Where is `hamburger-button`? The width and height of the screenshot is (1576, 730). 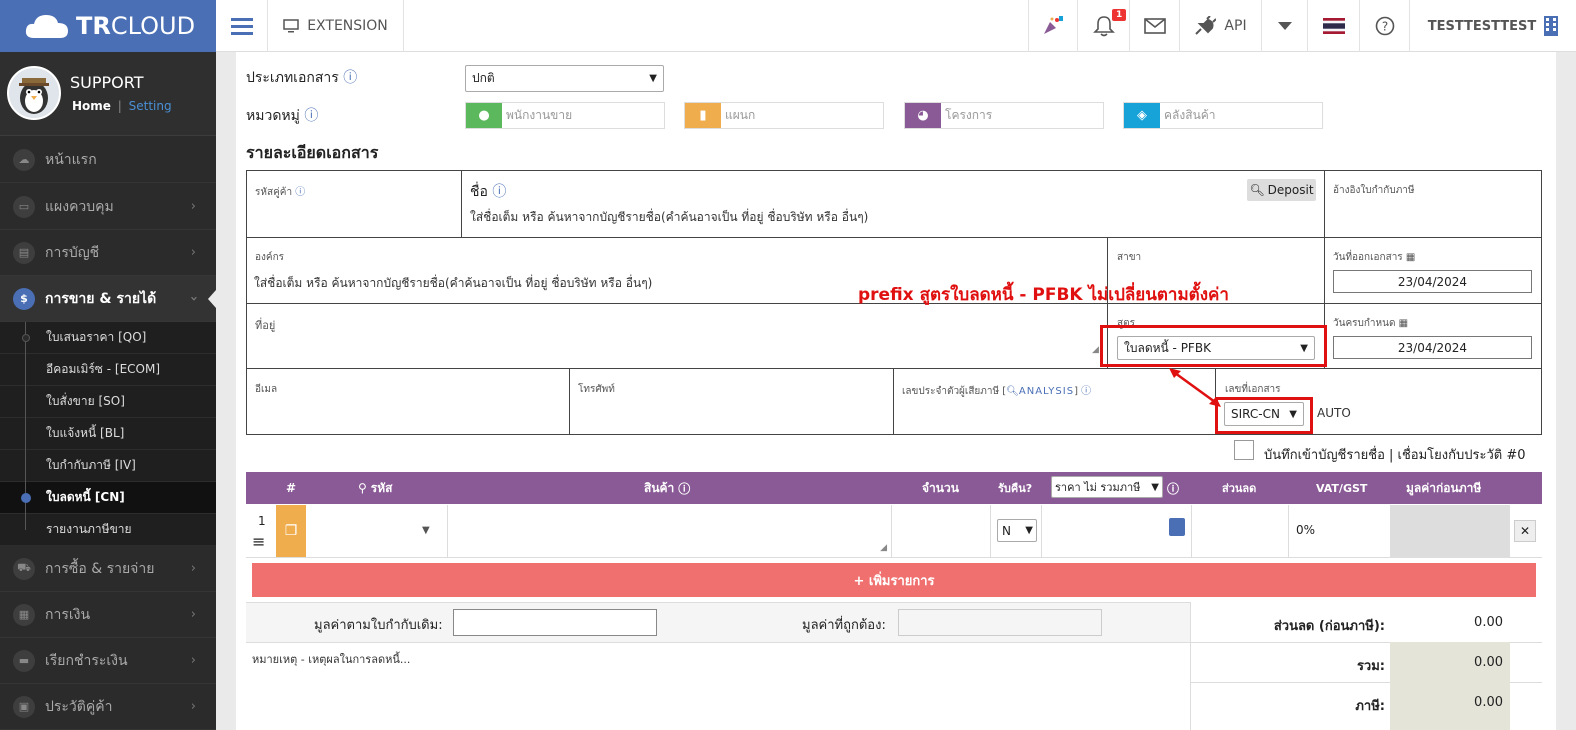
hamburger-button is located at coordinates (242, 26).